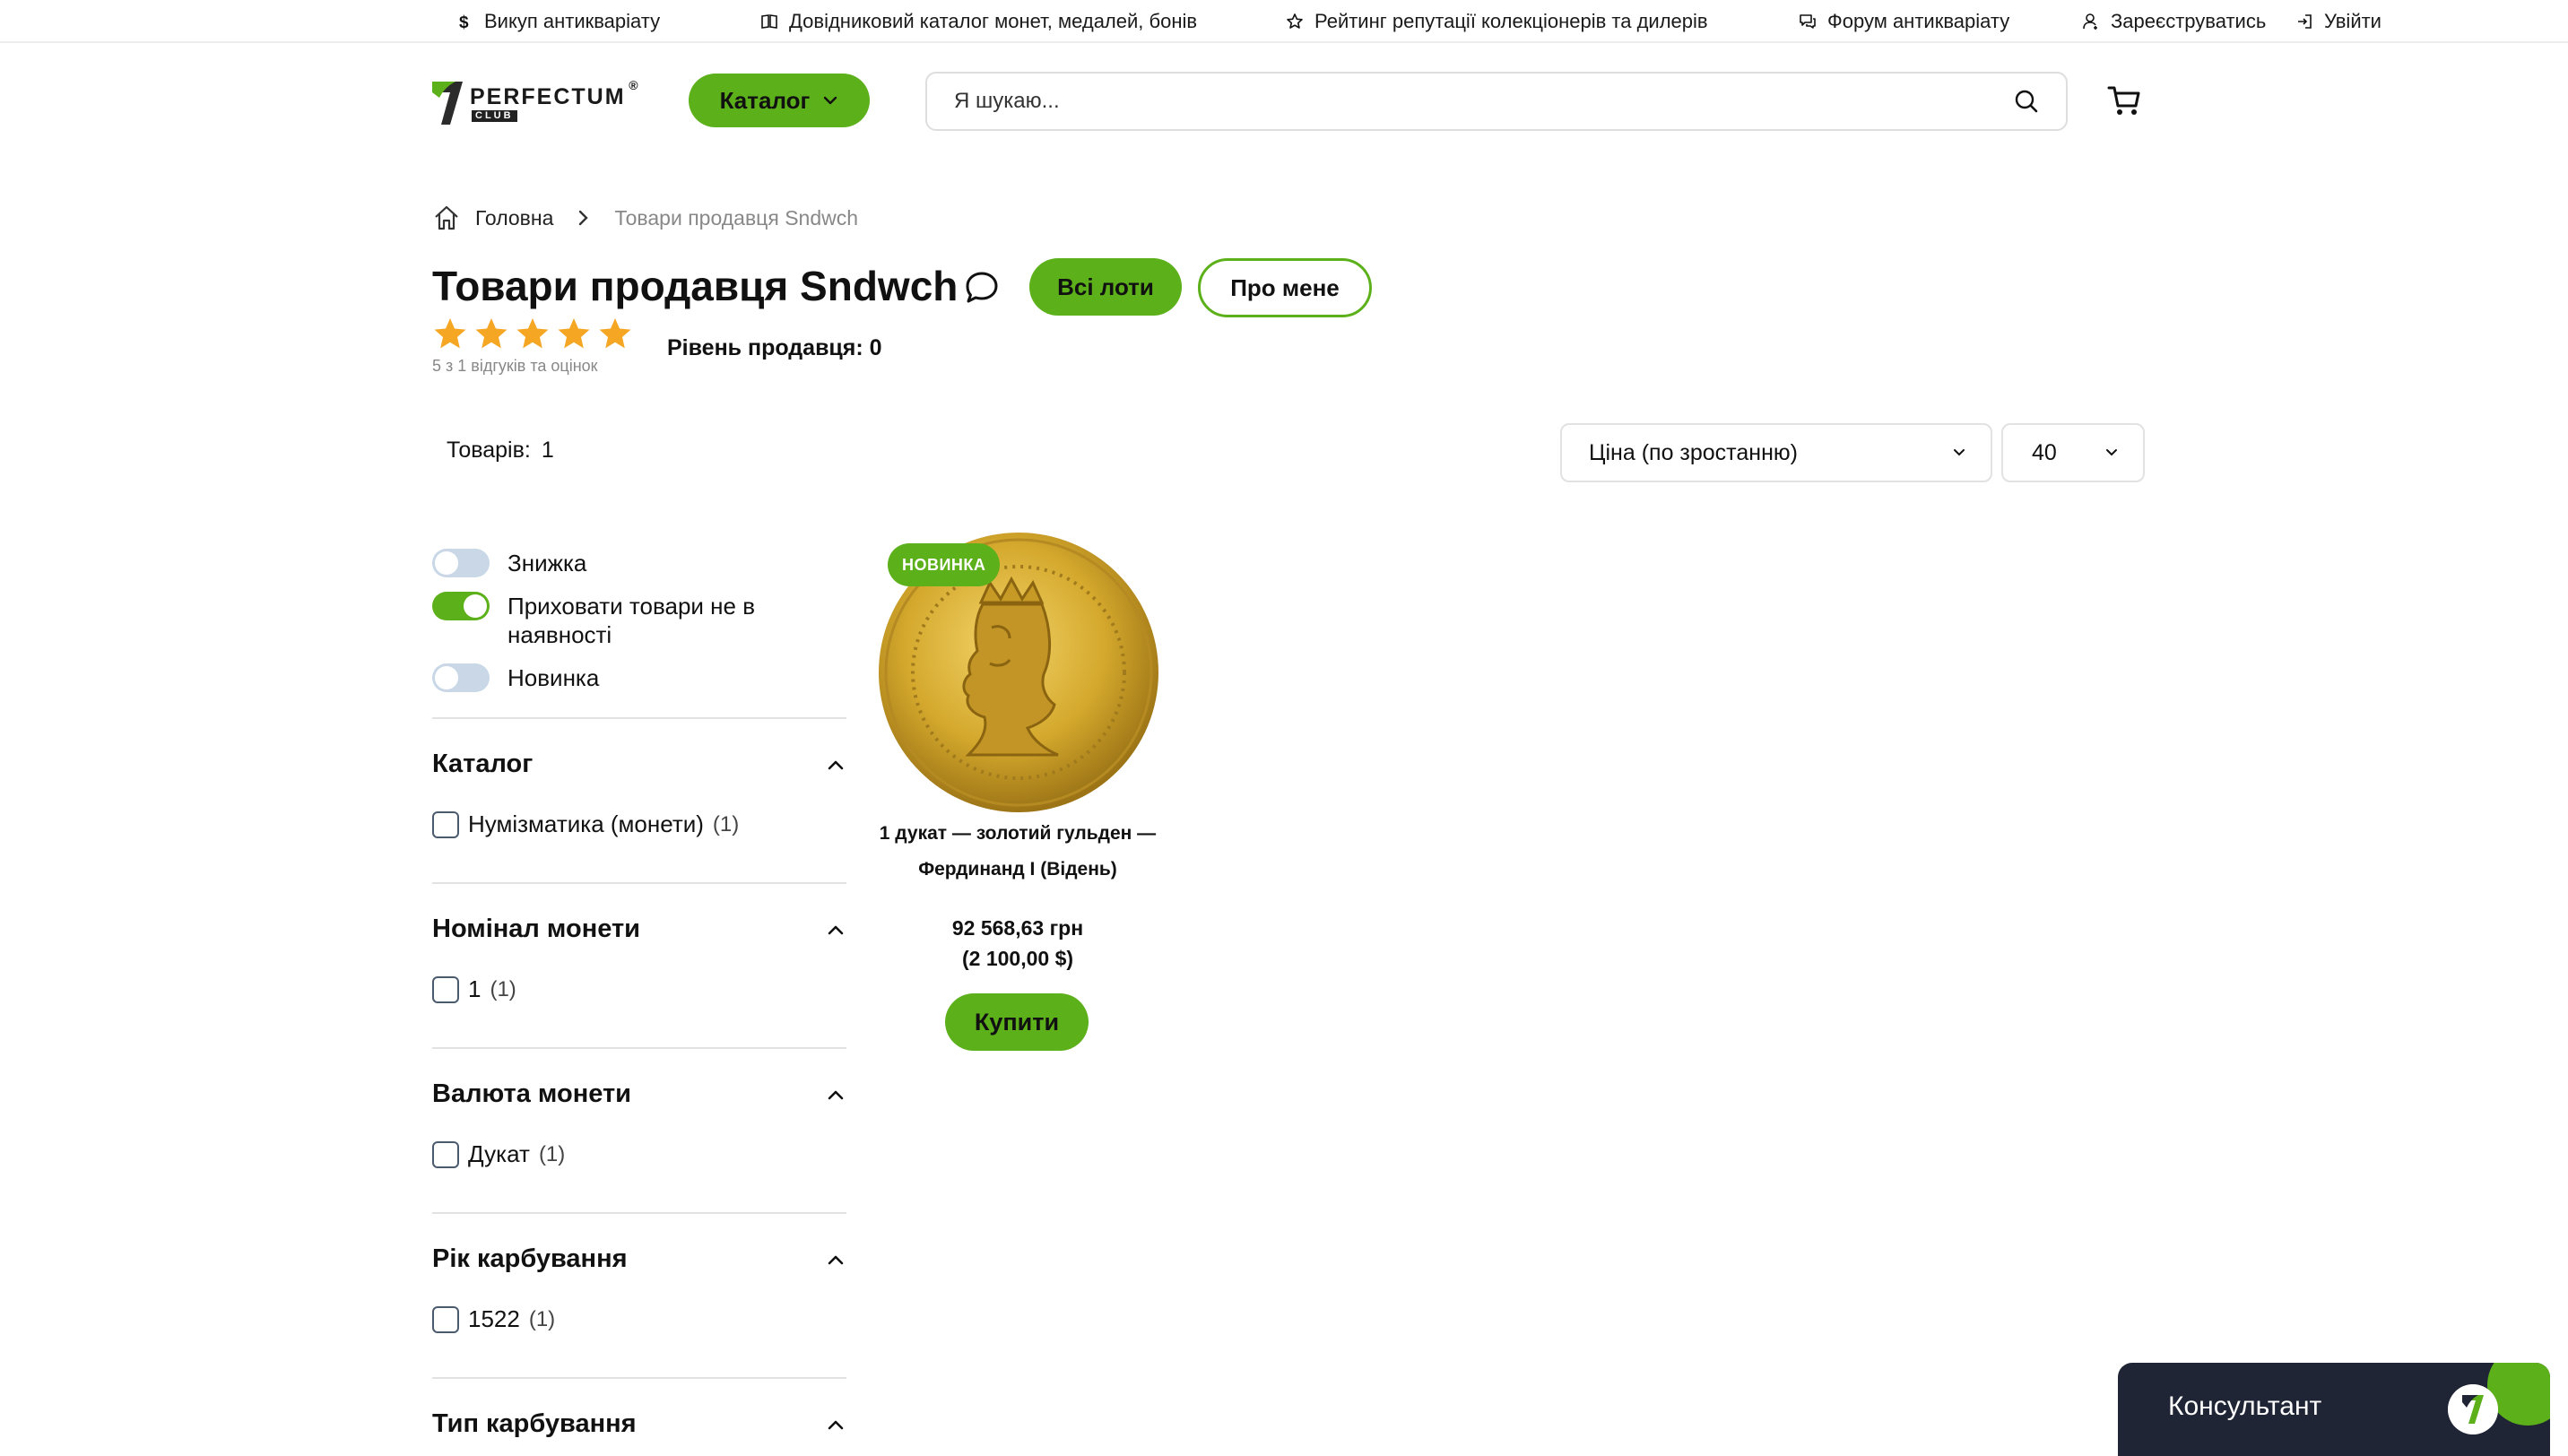 This screenshot has width=2568, height=1456. Describe the element at coordinates (514, 218) in the screenshot. I see `breadcrumb-home: Головна` at that location.